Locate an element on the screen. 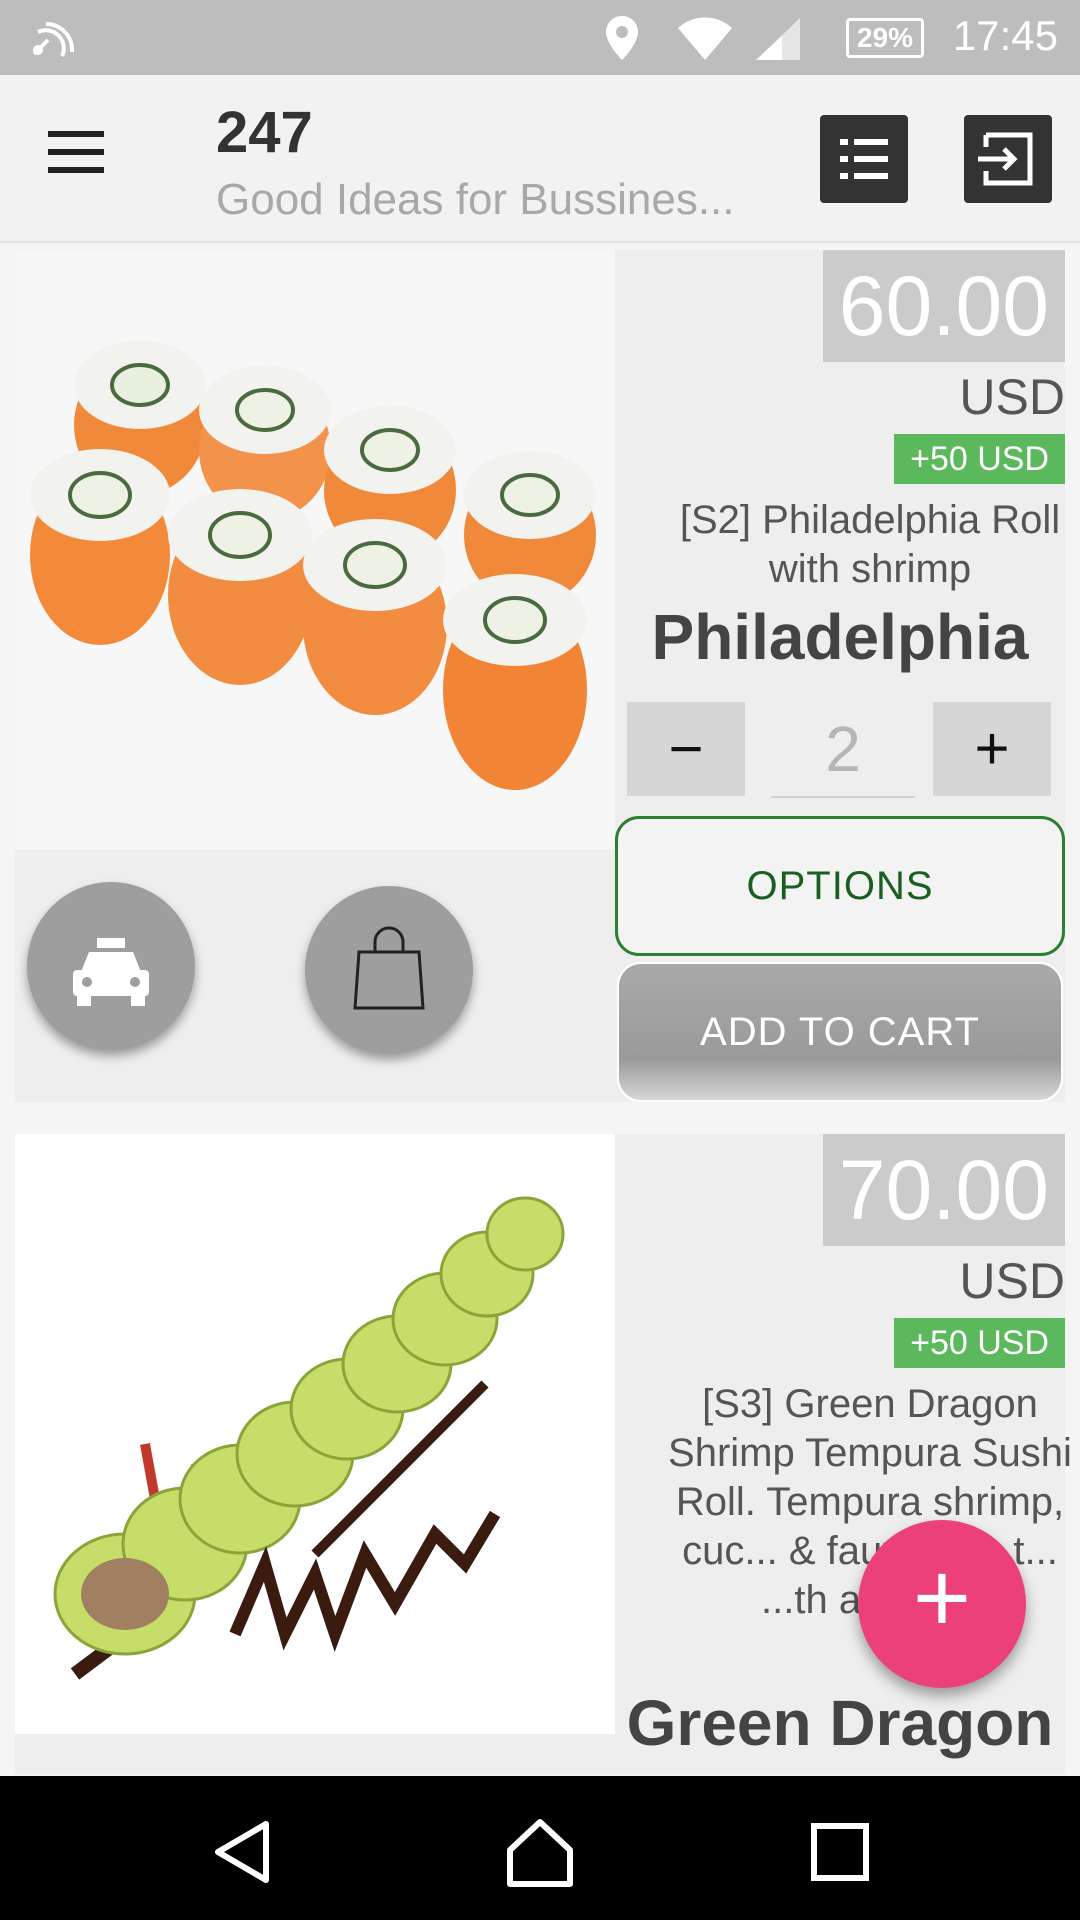  add-to-cart-button: ADD TO CART is located at coordinates (840, 1032).